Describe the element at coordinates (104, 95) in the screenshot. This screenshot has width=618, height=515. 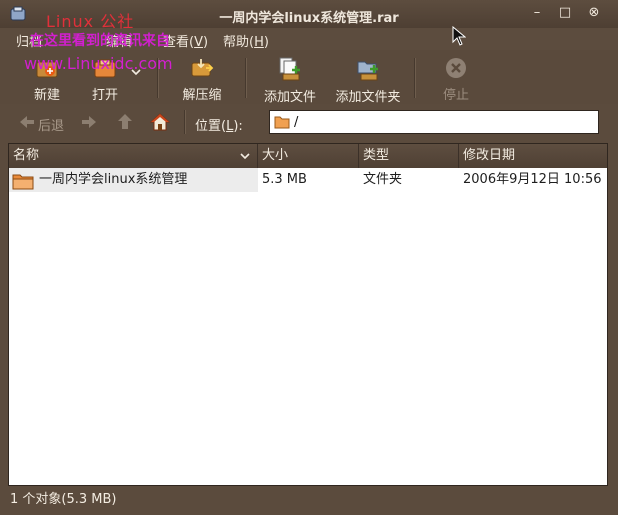
I see `open-label: 打开` at that location.